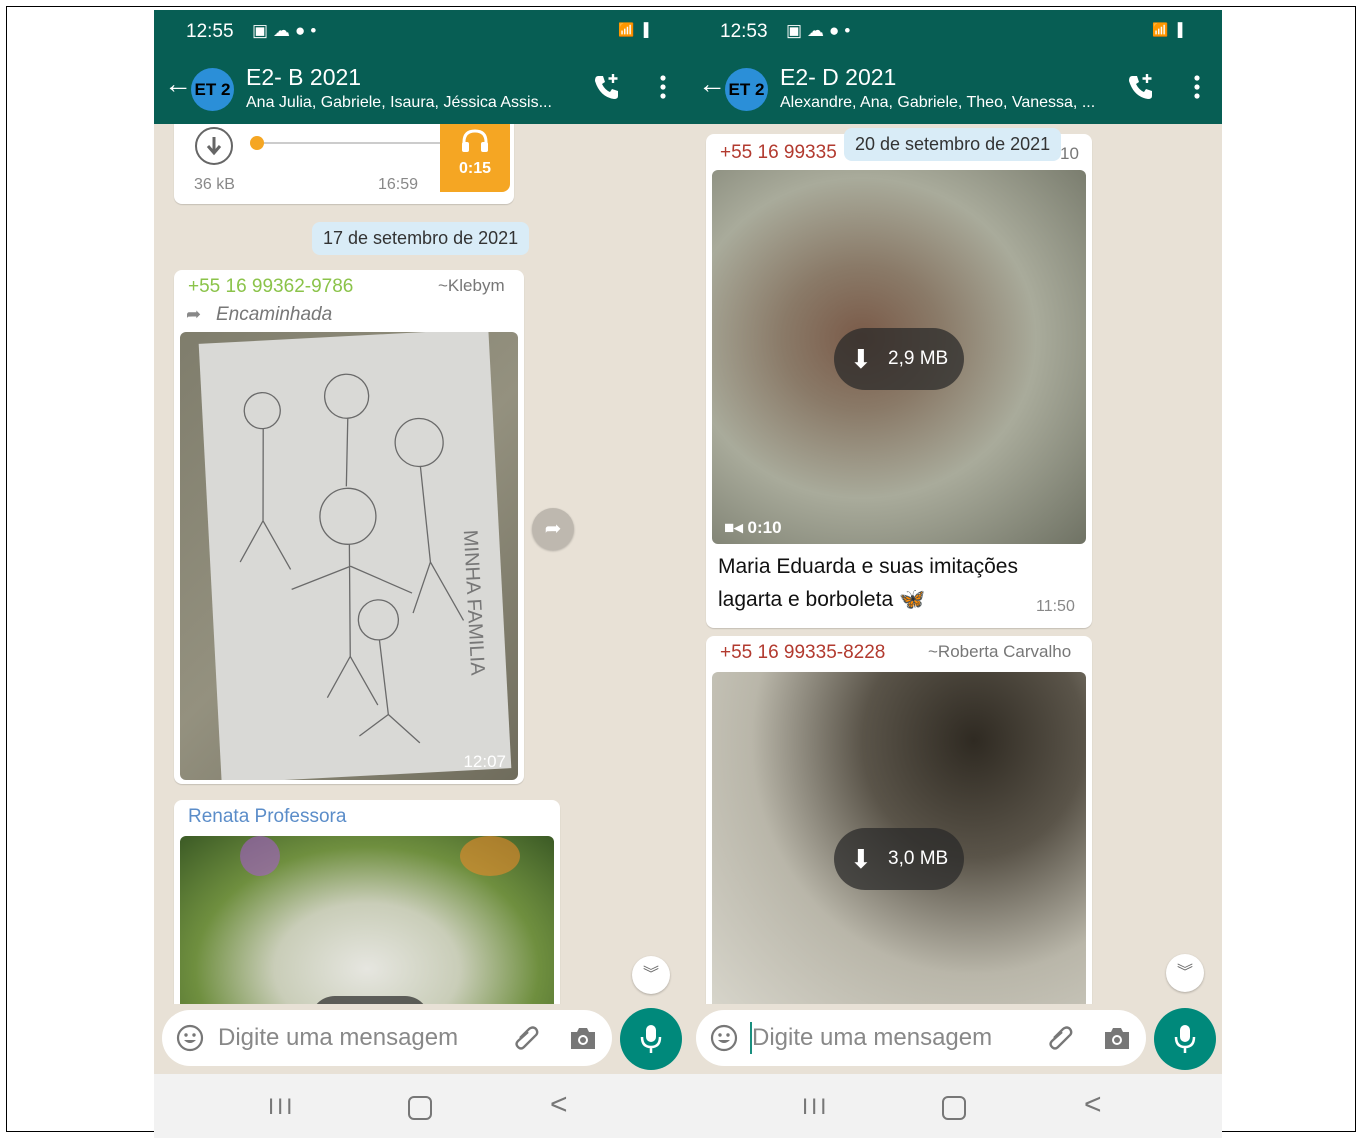 Image resolution: width=1362 pixels, height=1138 pixels. What do you see at coordinates (270, 287) in the screenshot?
I see `sender-phone: +55 16 99362-9786` at bounding box center [270, 287].